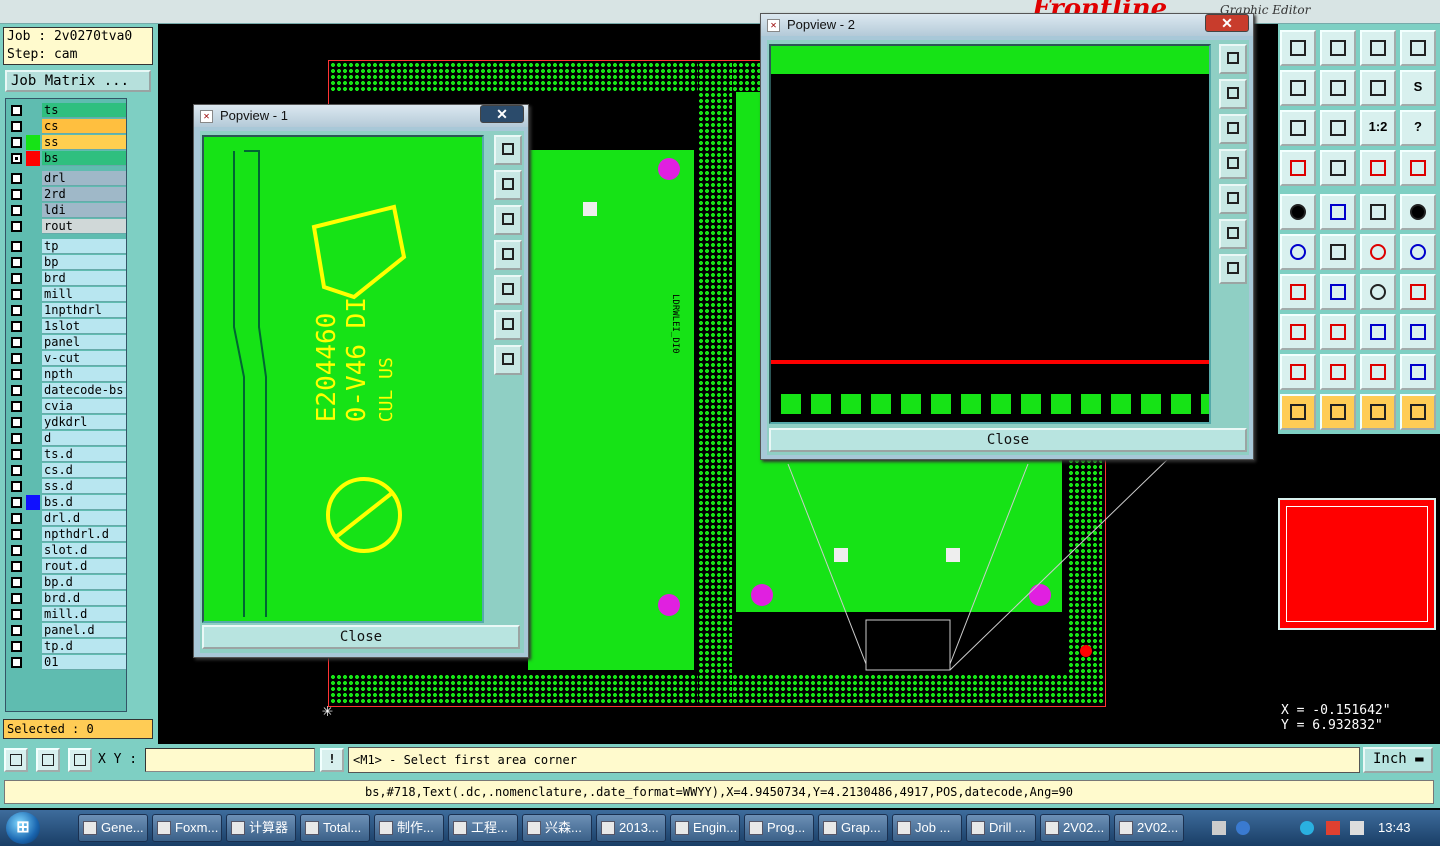 The image size is (1440, 846). What do you see at coordinates (67, 342) in the screenshot?
I see `layer-row: panel` at bounding box center [67, 342].